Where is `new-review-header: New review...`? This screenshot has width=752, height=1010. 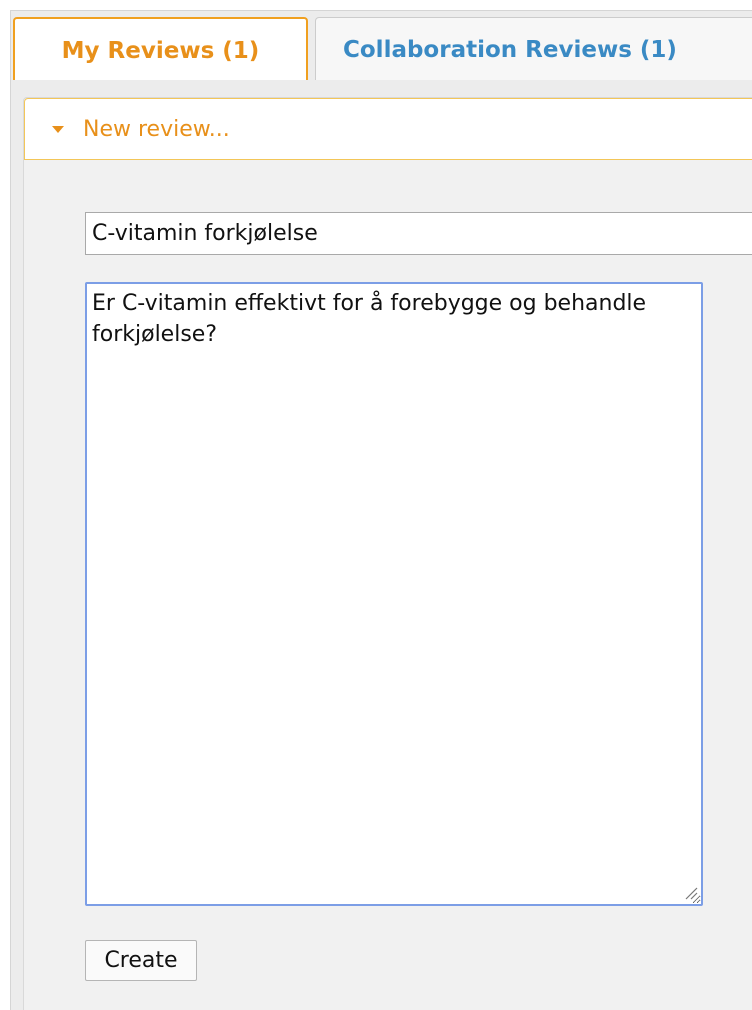 new-review-header: New review... is located at coordinates (388, 129).